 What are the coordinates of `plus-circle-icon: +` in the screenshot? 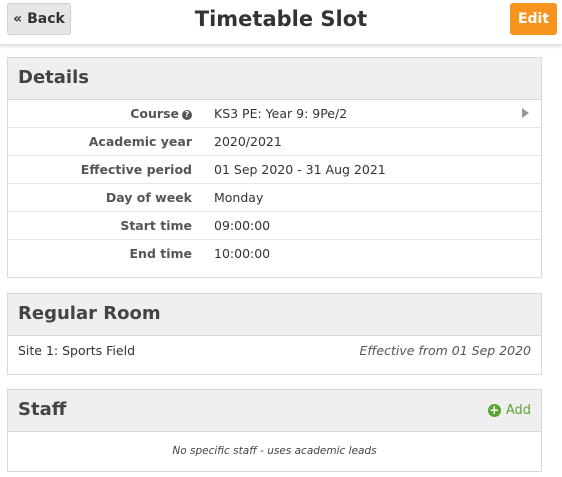 It's located at (494, 410).